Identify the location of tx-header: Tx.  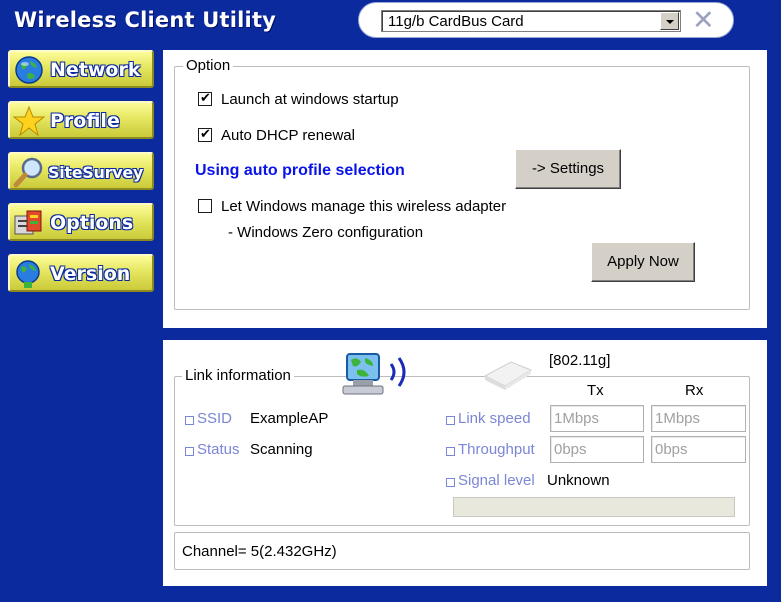
(595, 390).